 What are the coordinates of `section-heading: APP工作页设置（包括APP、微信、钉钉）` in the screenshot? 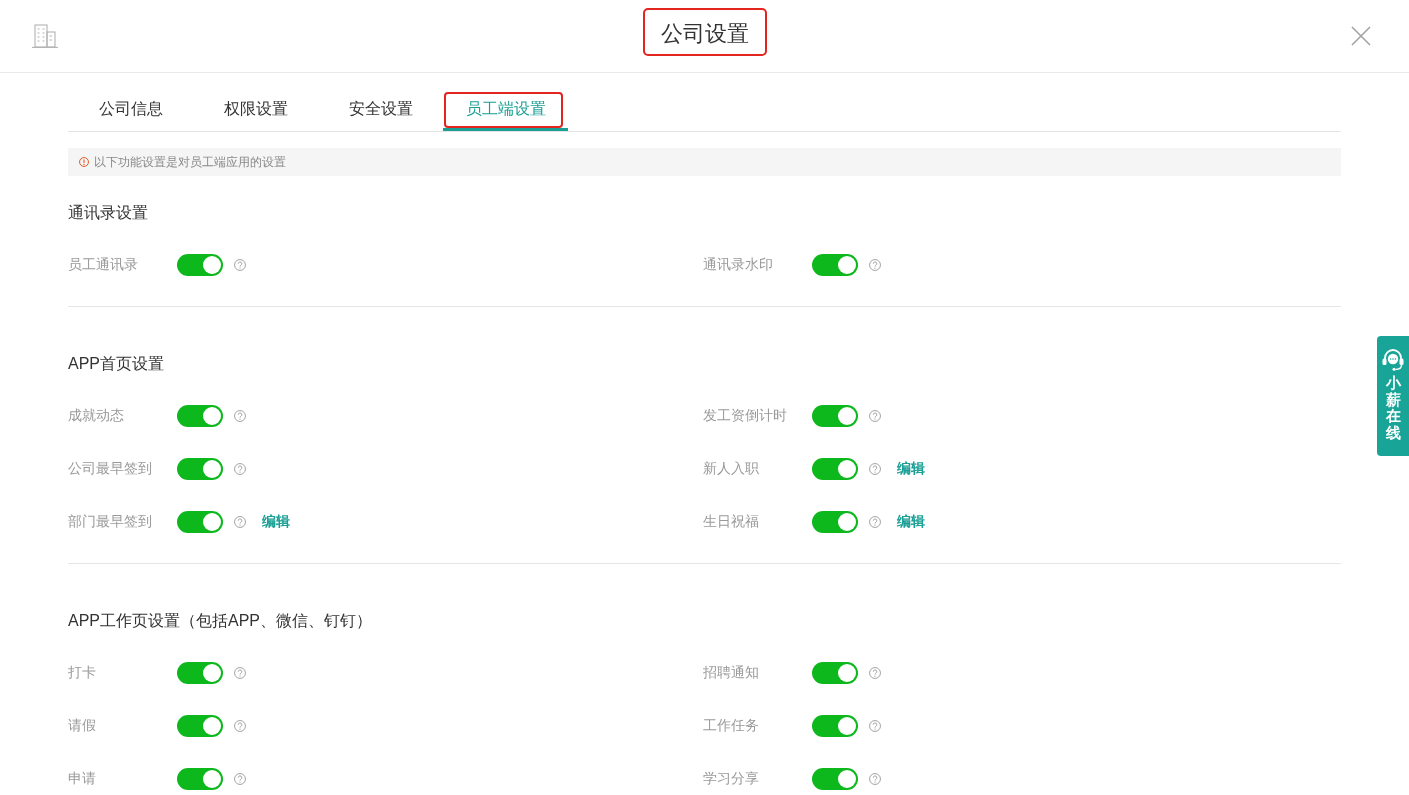 It's located at (221, 621).